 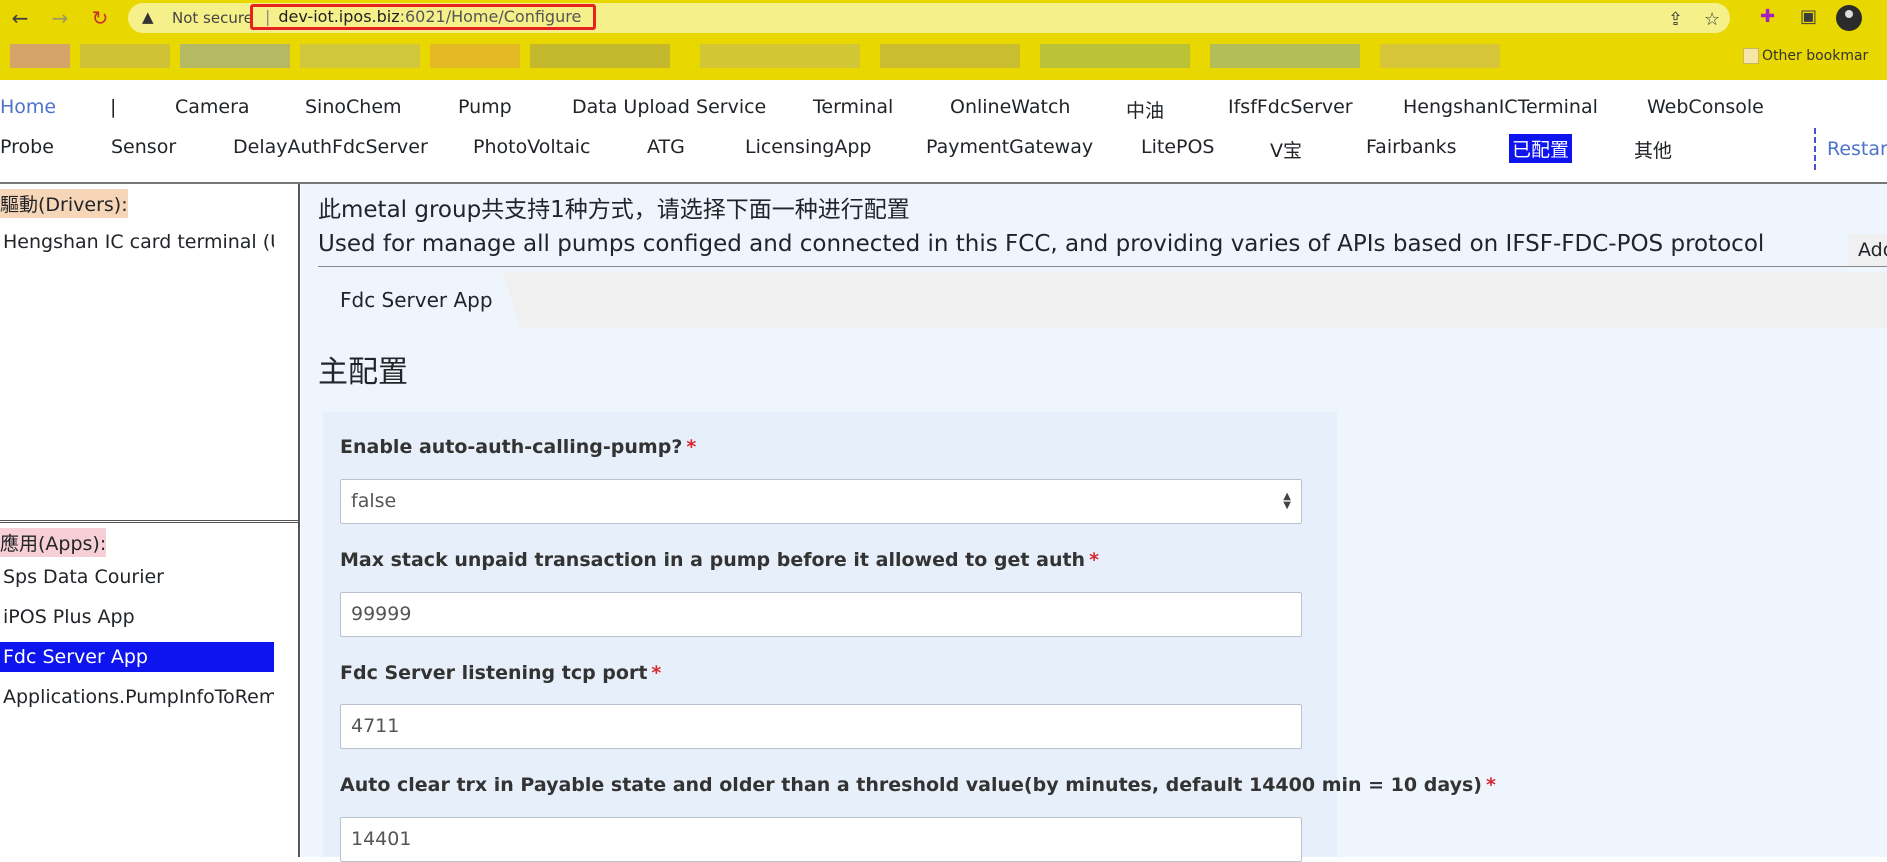 What do you see at coordinates (821, 614) in the screenshot?
I see `max-stack-input: 99999` at bounding box center [821, 614].